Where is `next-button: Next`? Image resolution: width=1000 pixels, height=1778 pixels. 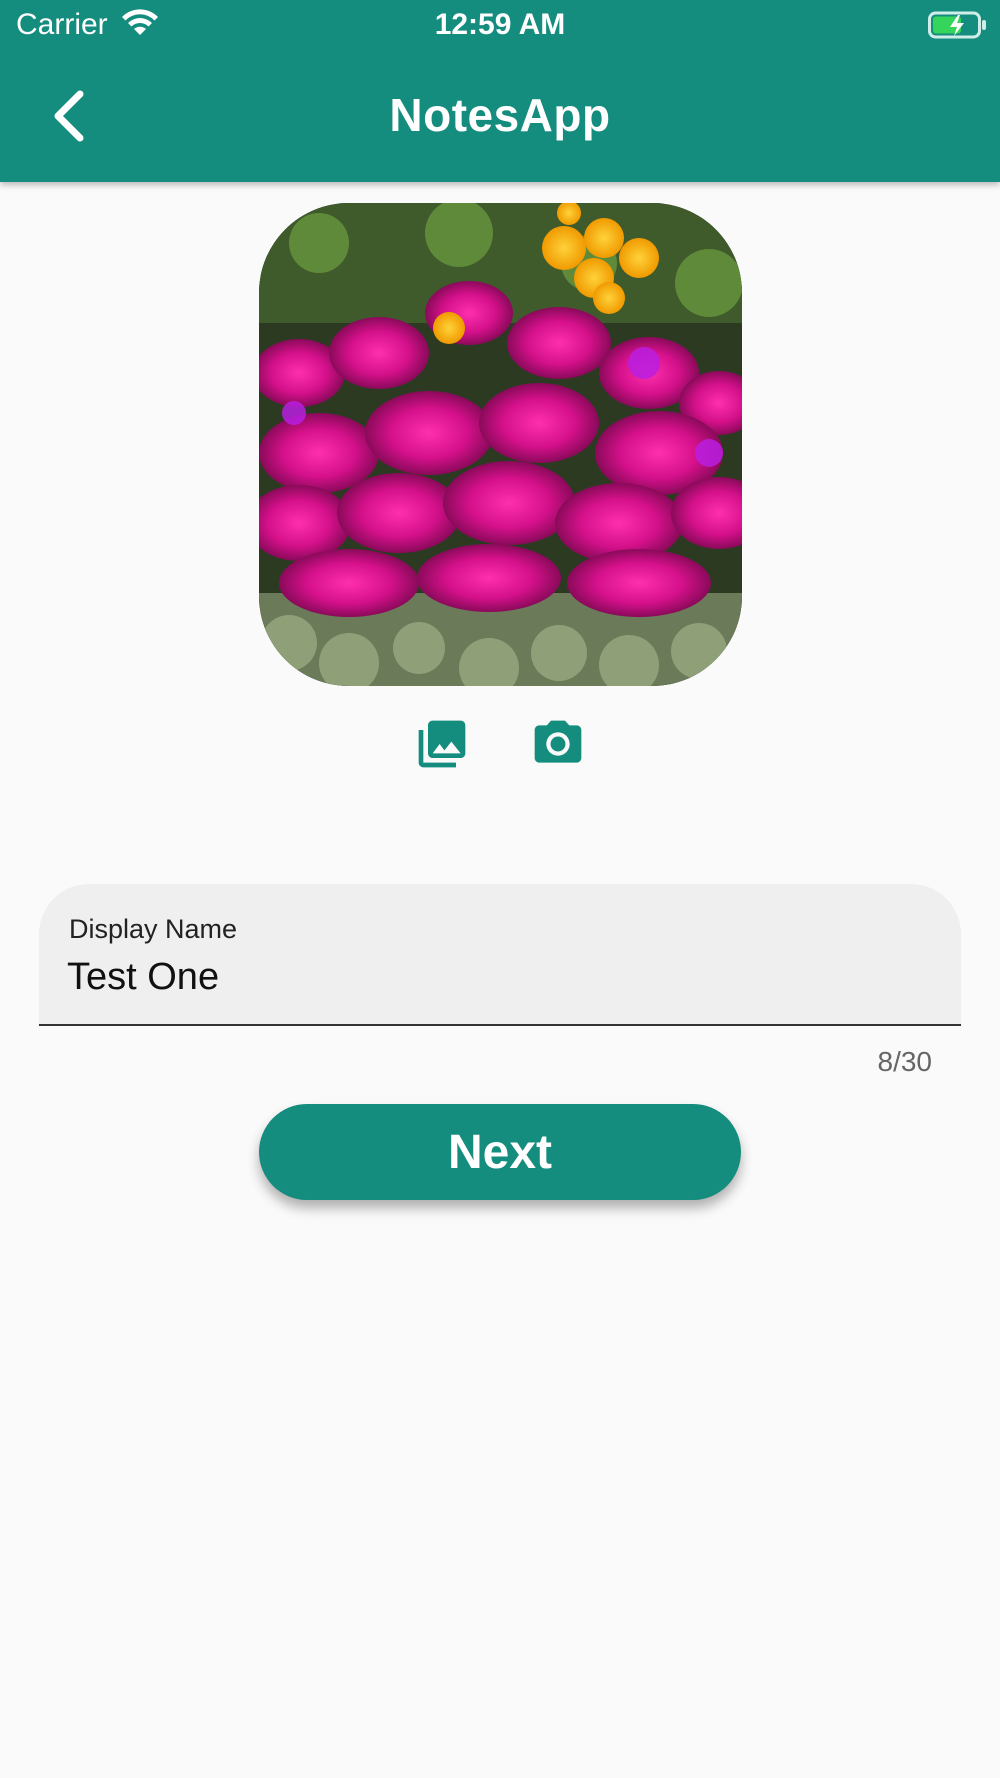 next-button: Next is located at coordinates (500, 1152).